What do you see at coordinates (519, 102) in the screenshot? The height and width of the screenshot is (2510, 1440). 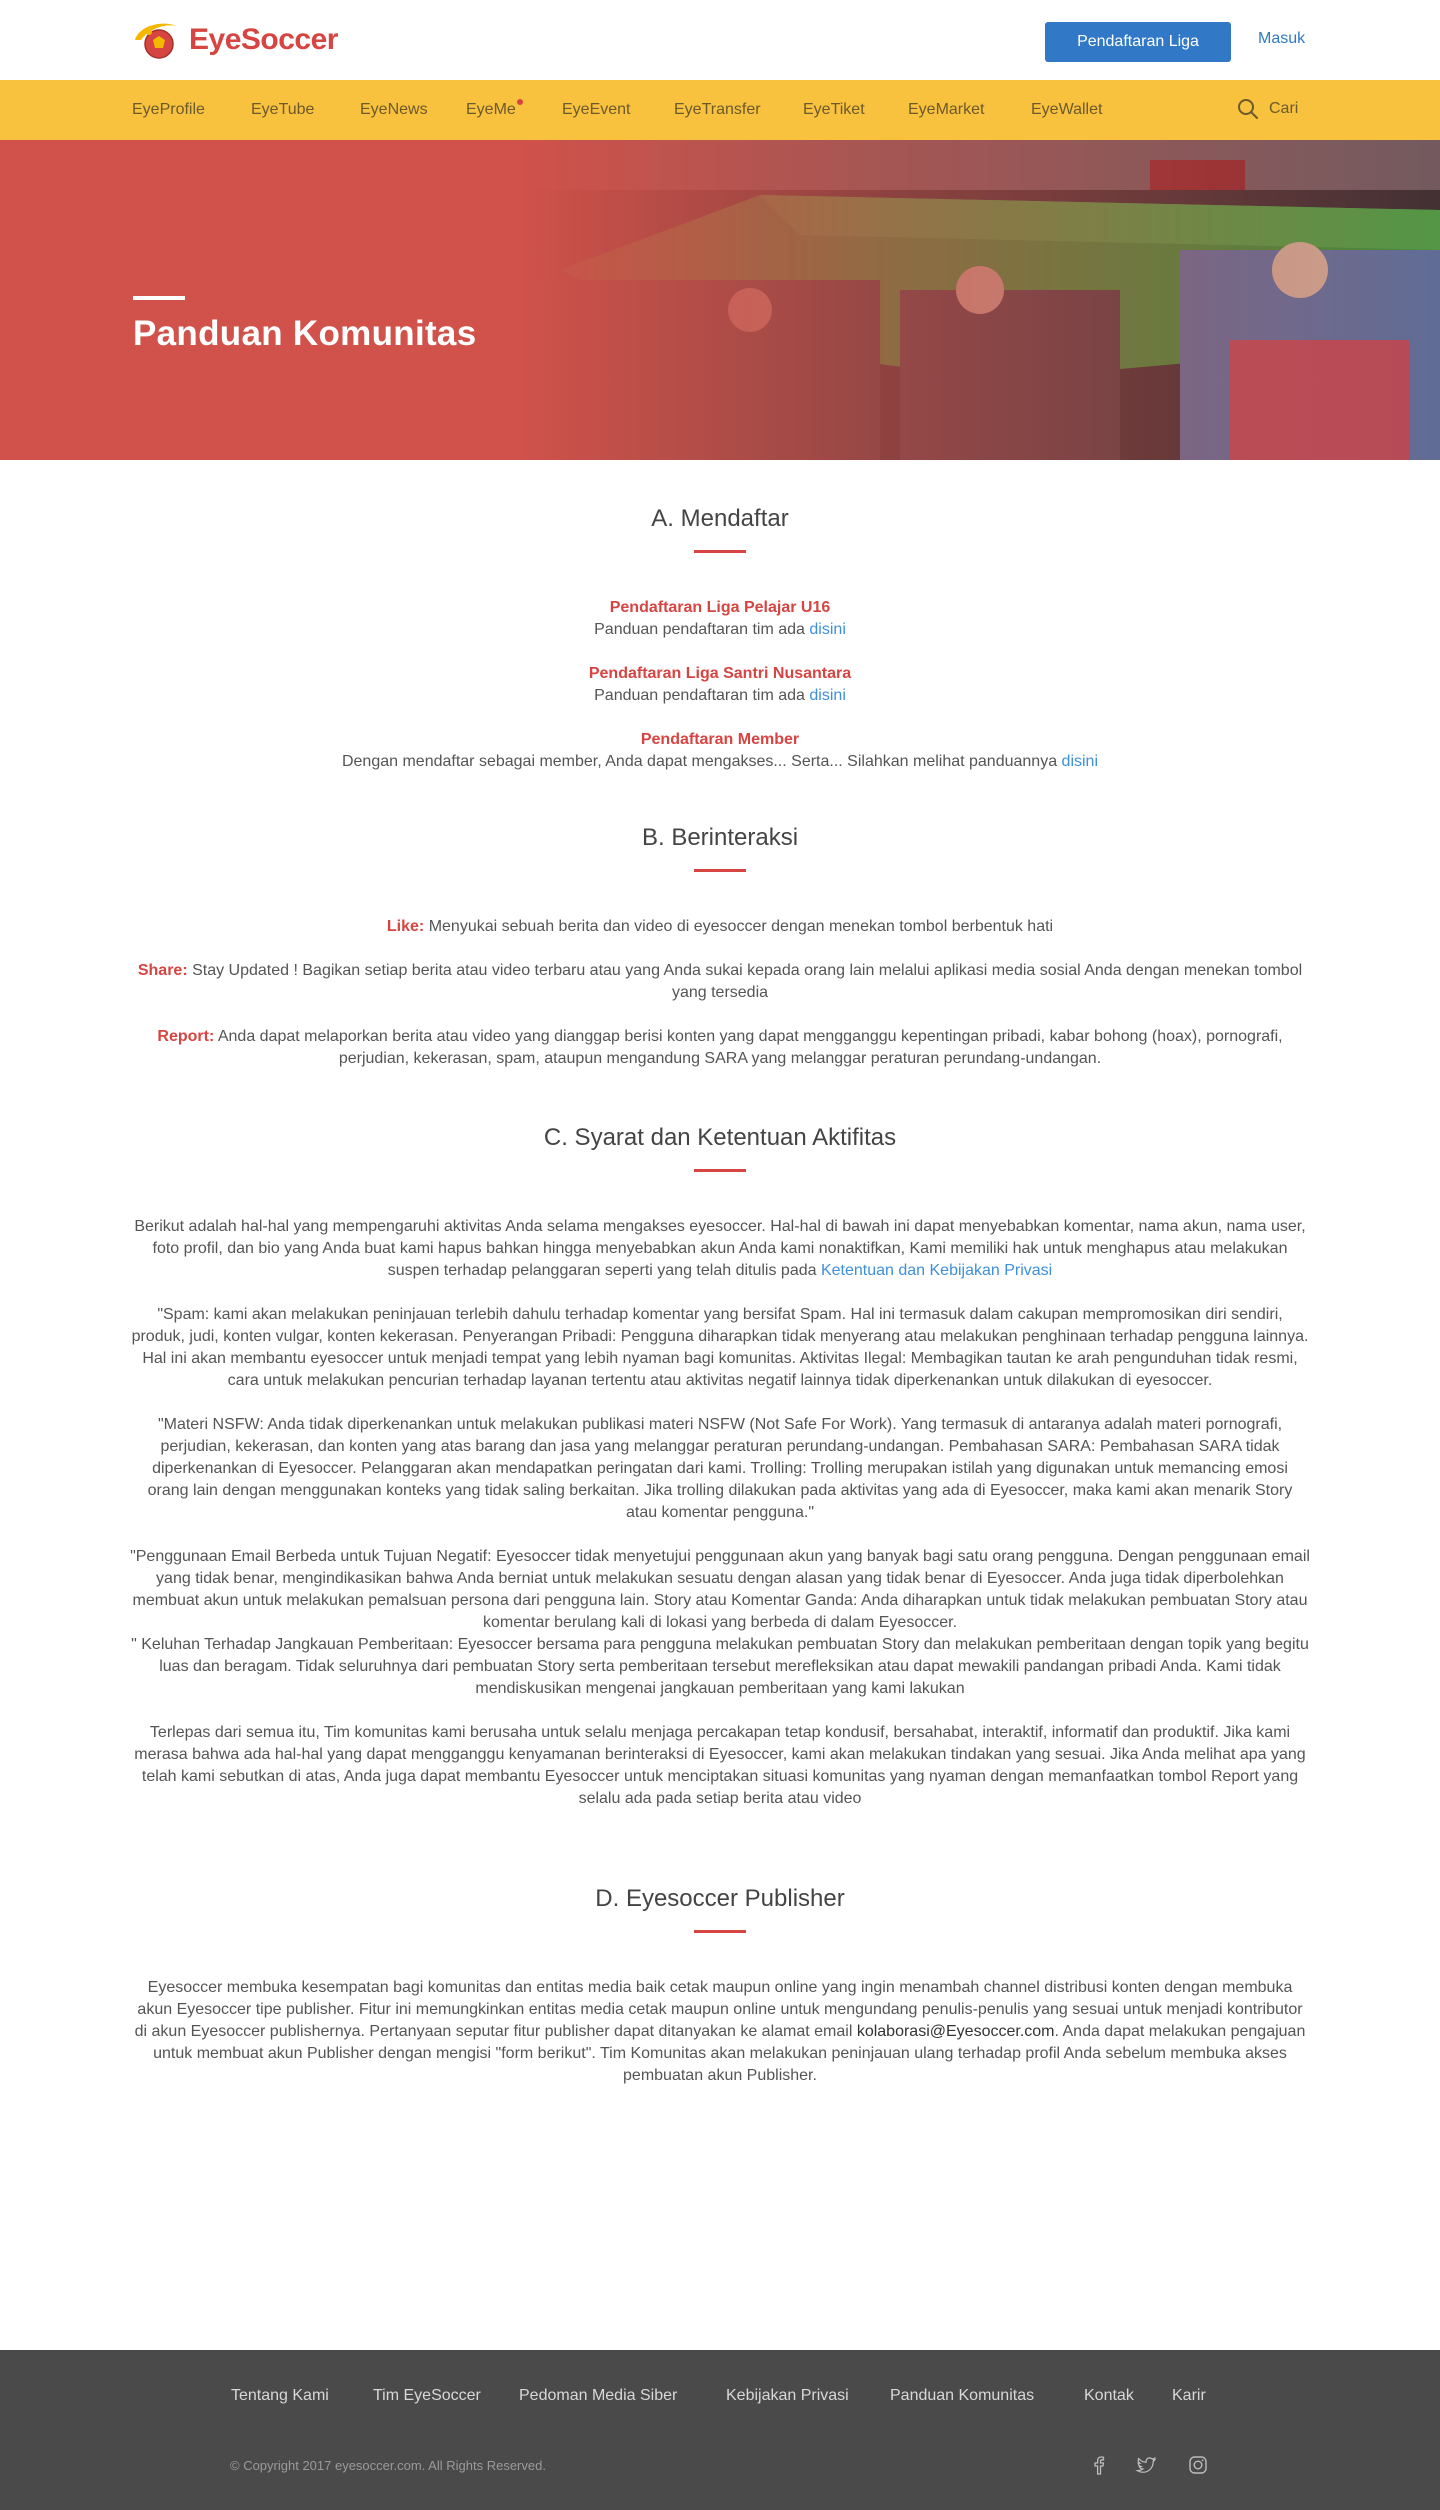 I see `notification-dot` at bounding box center [519, 102].